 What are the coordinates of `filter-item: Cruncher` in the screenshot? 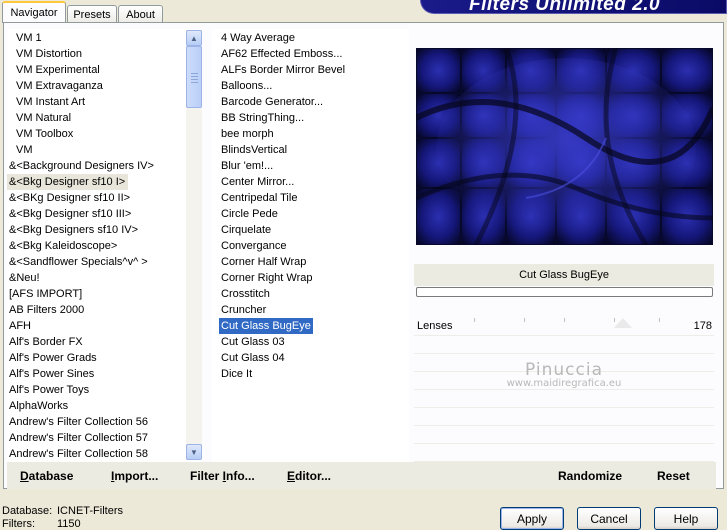 It's located at (243, 310).